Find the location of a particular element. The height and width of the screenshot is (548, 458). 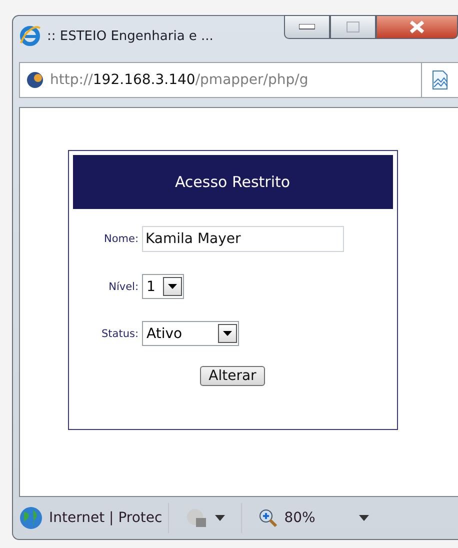

minimize-icon is located at coordinates (307, 27).